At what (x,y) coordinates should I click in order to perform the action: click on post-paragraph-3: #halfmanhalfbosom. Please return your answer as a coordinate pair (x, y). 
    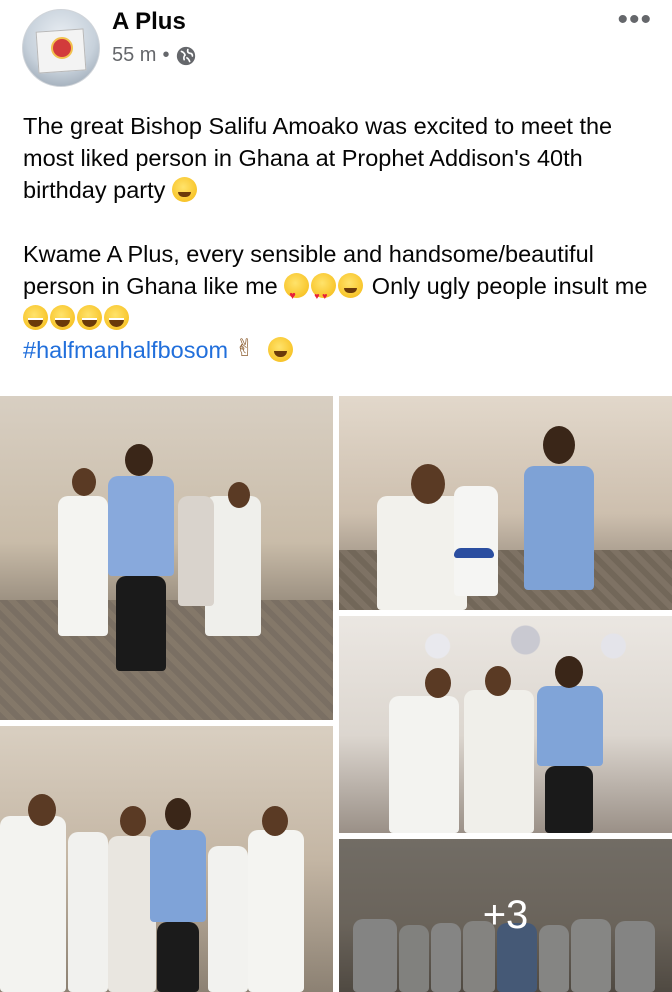
    Looking at the image, I should click on (338, 349).